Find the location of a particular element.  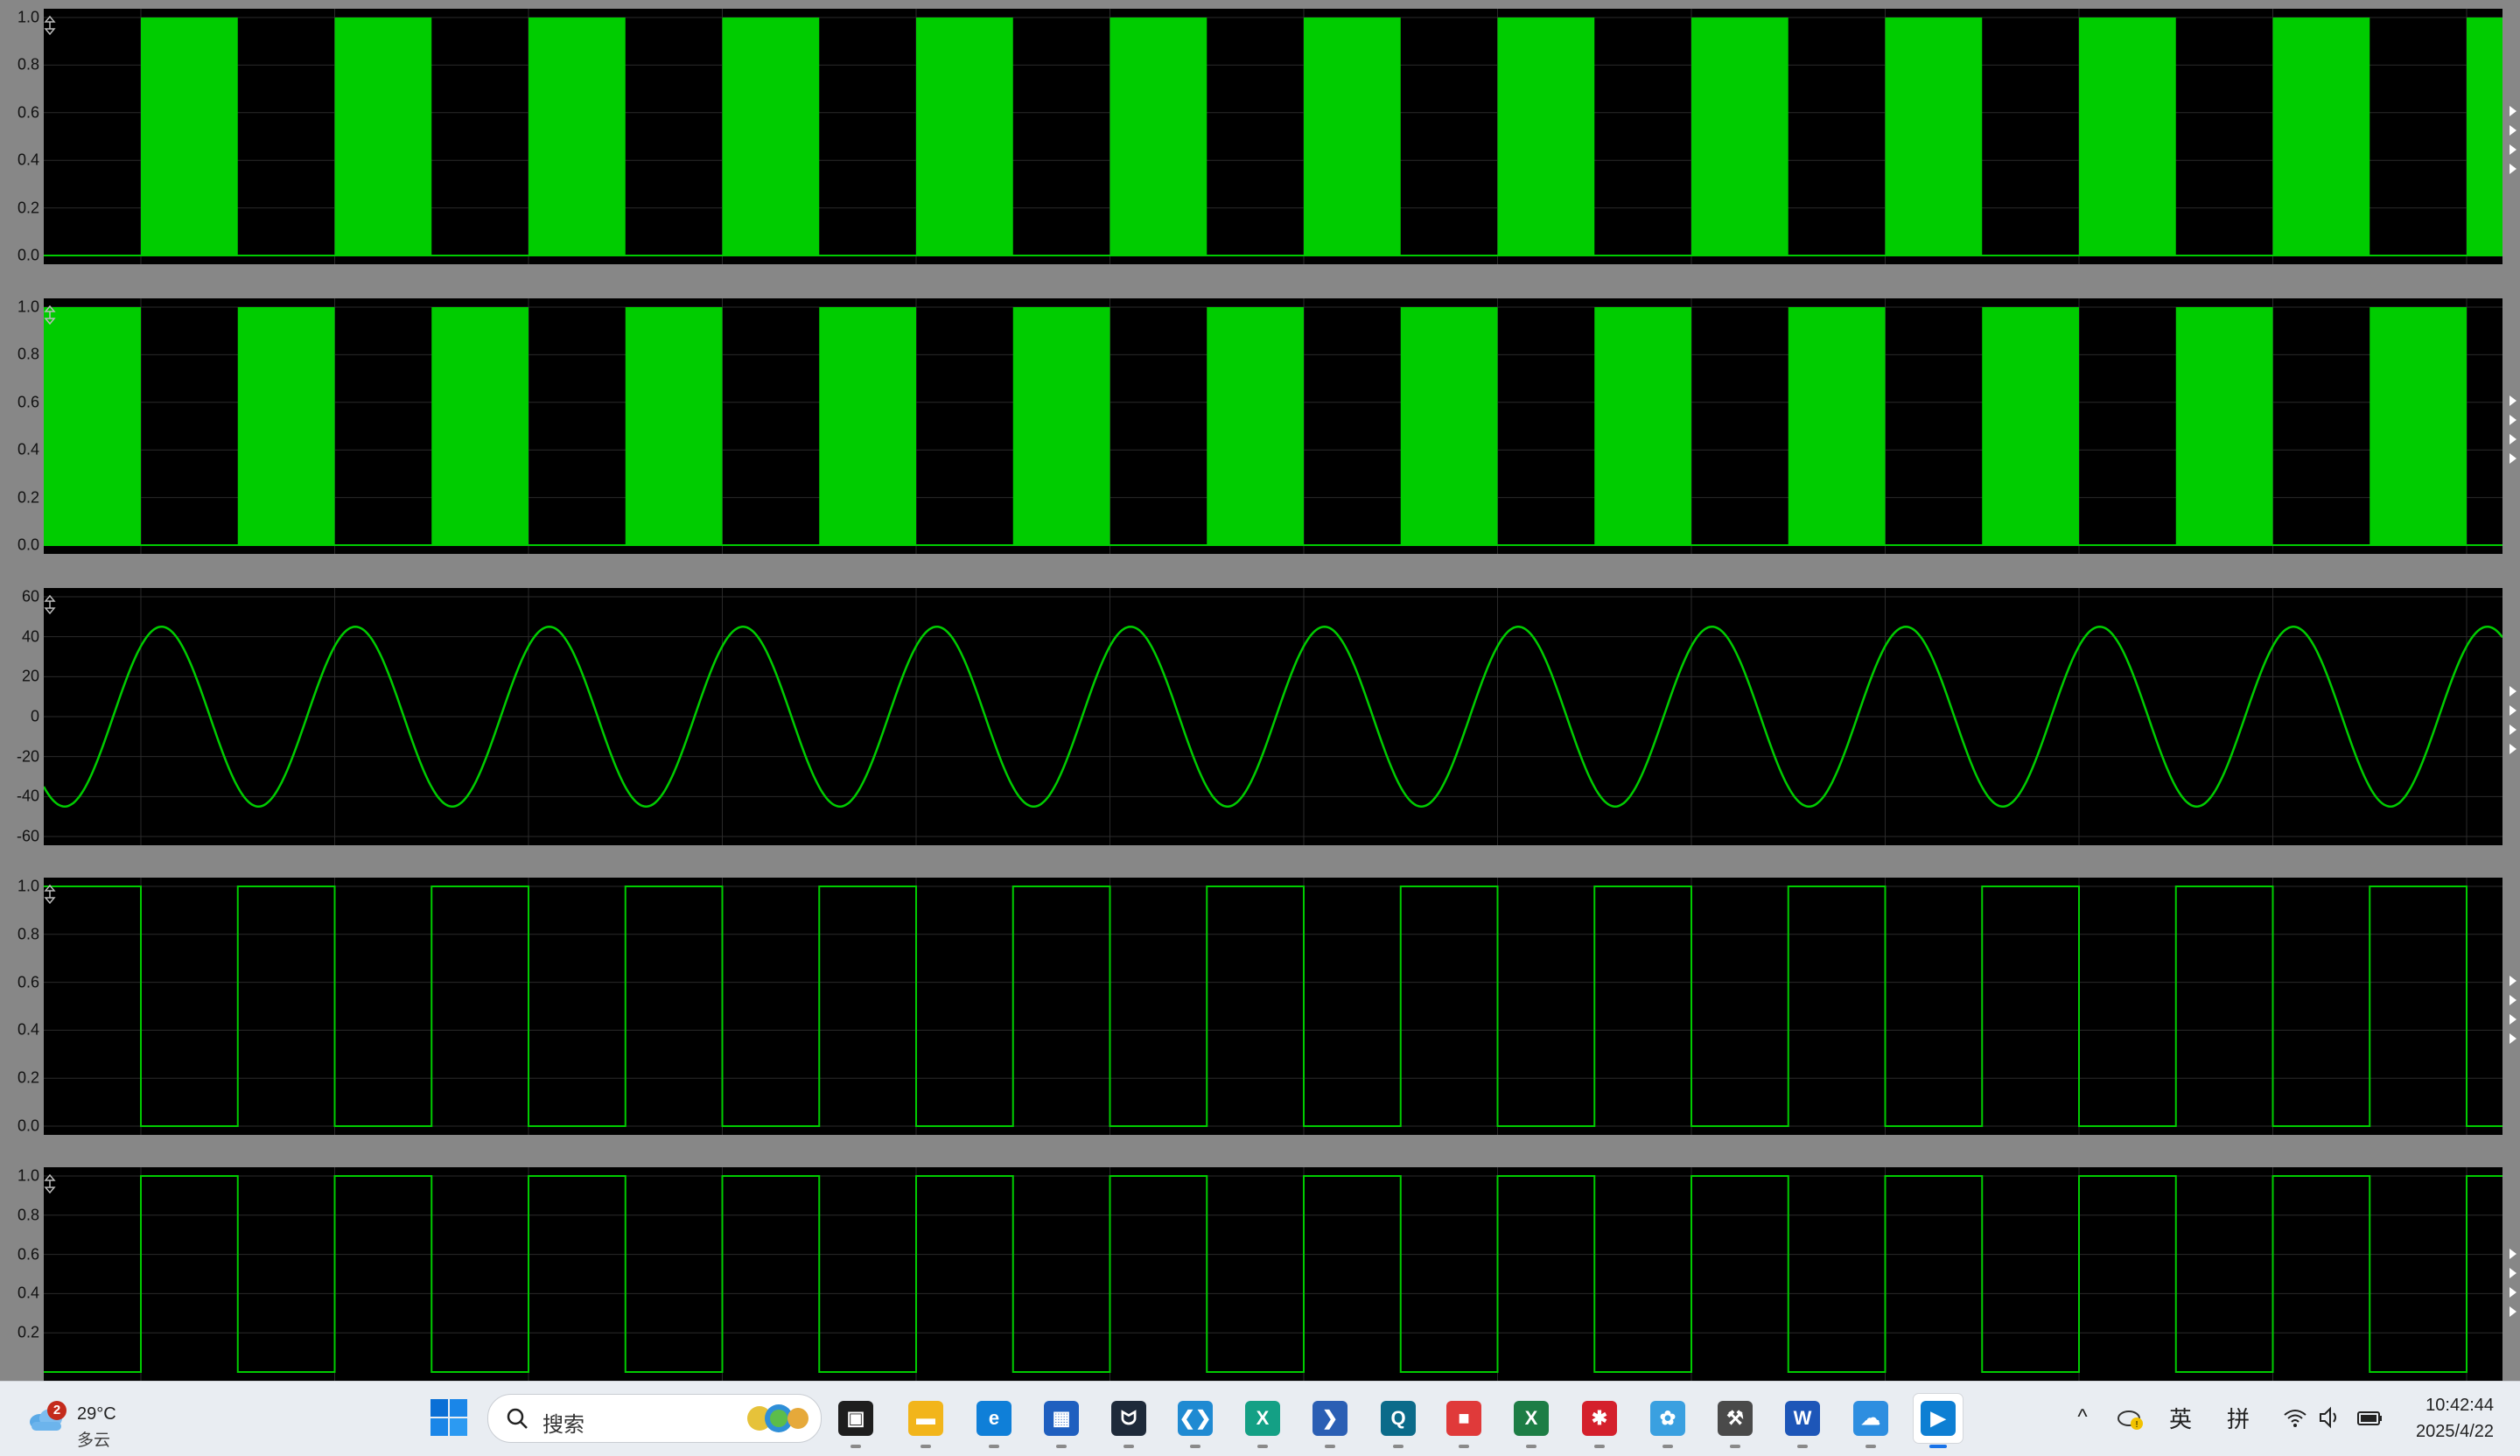

search-icon is located at coordinates (517, 1418).